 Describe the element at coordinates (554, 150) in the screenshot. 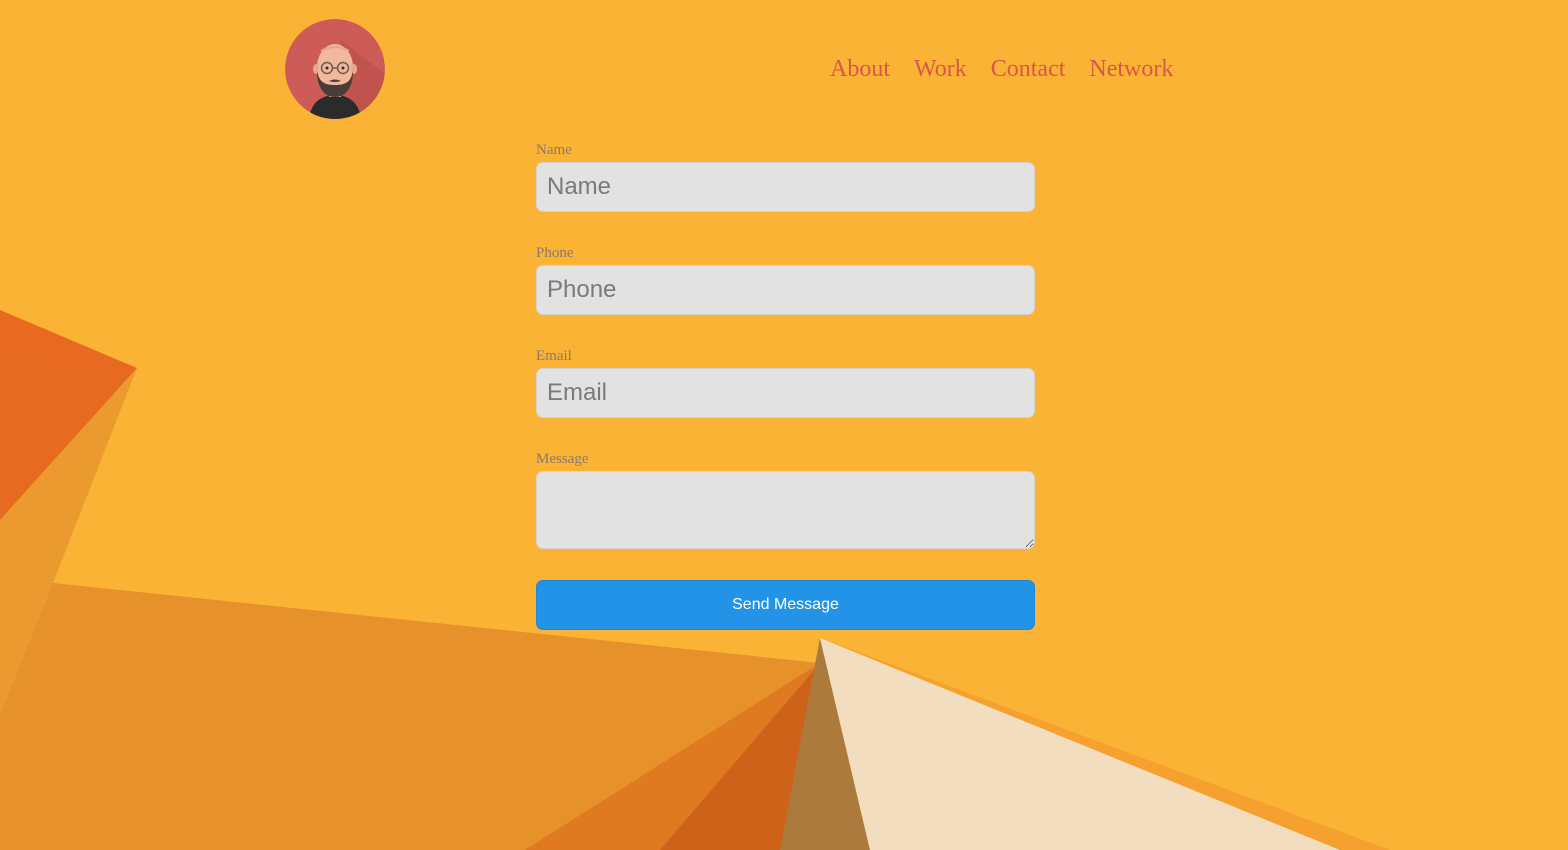

I see `name-label: Name` at that location.